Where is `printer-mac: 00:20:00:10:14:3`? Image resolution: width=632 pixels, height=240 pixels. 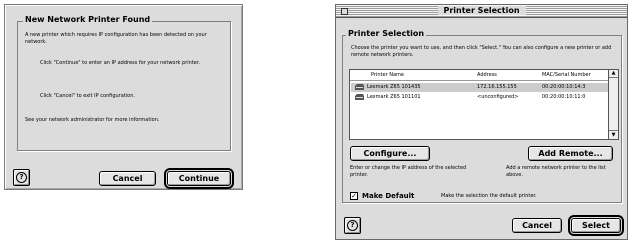
printer-mac: 00:20:00:10:14:3 is located at coordinates (564, 87).